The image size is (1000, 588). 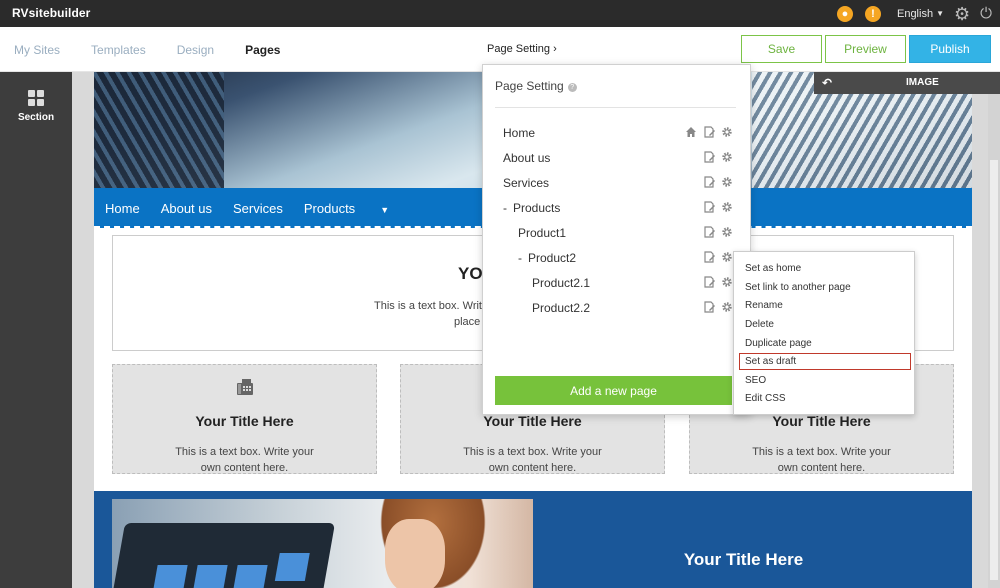 I want to click on page-row: Product2.1, so click(x=618, y=285).